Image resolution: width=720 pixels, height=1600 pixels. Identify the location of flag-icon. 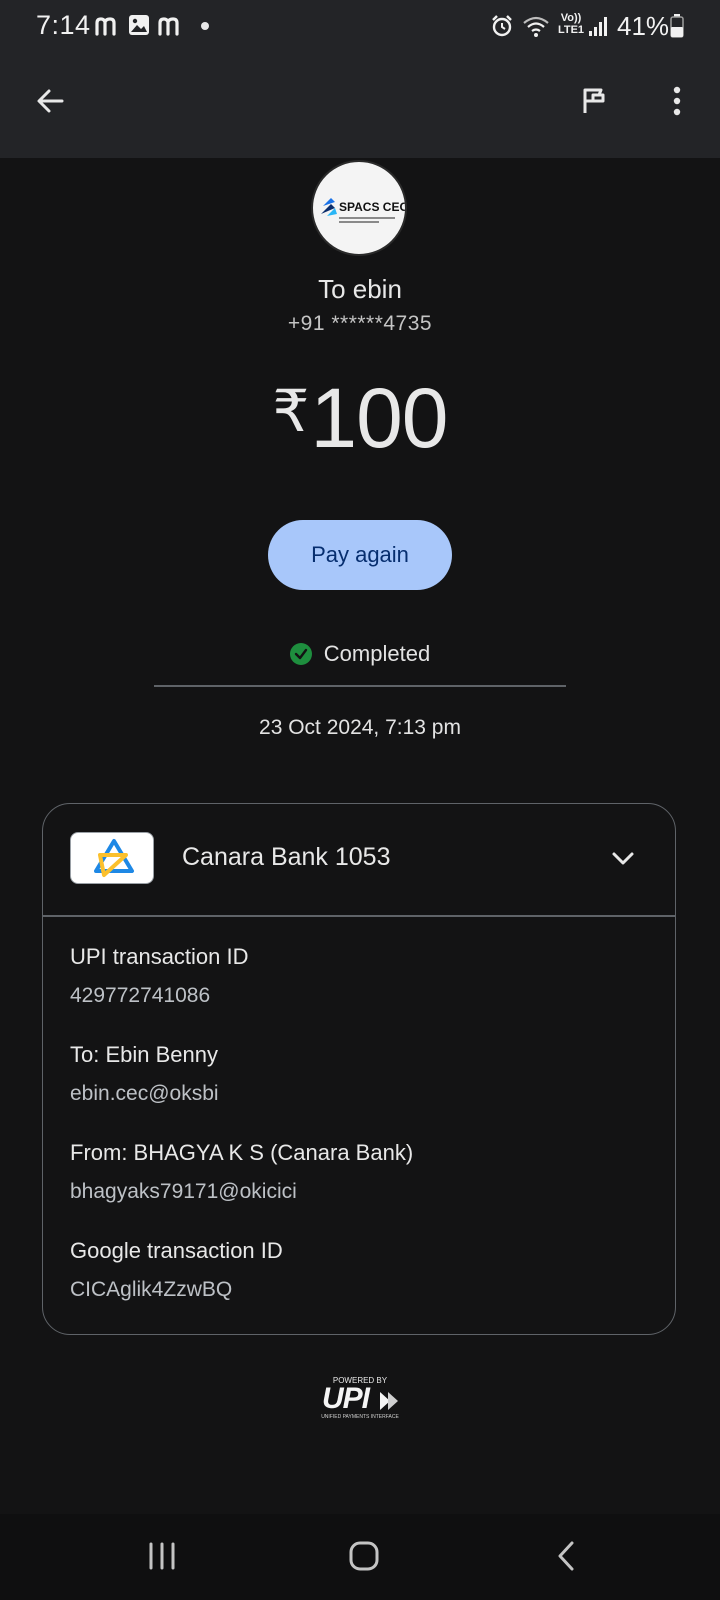
(594, 100).